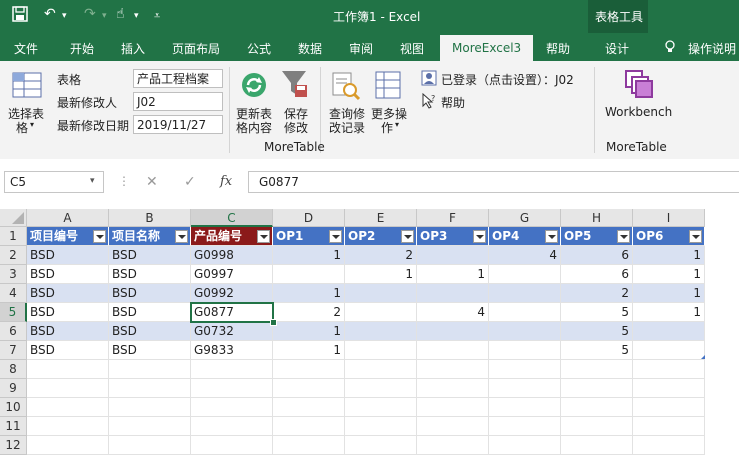  What do you see at coordinates (13, 388) in the screenshot?
I see `row-header-9: 9` at bounding box center [13, 388].